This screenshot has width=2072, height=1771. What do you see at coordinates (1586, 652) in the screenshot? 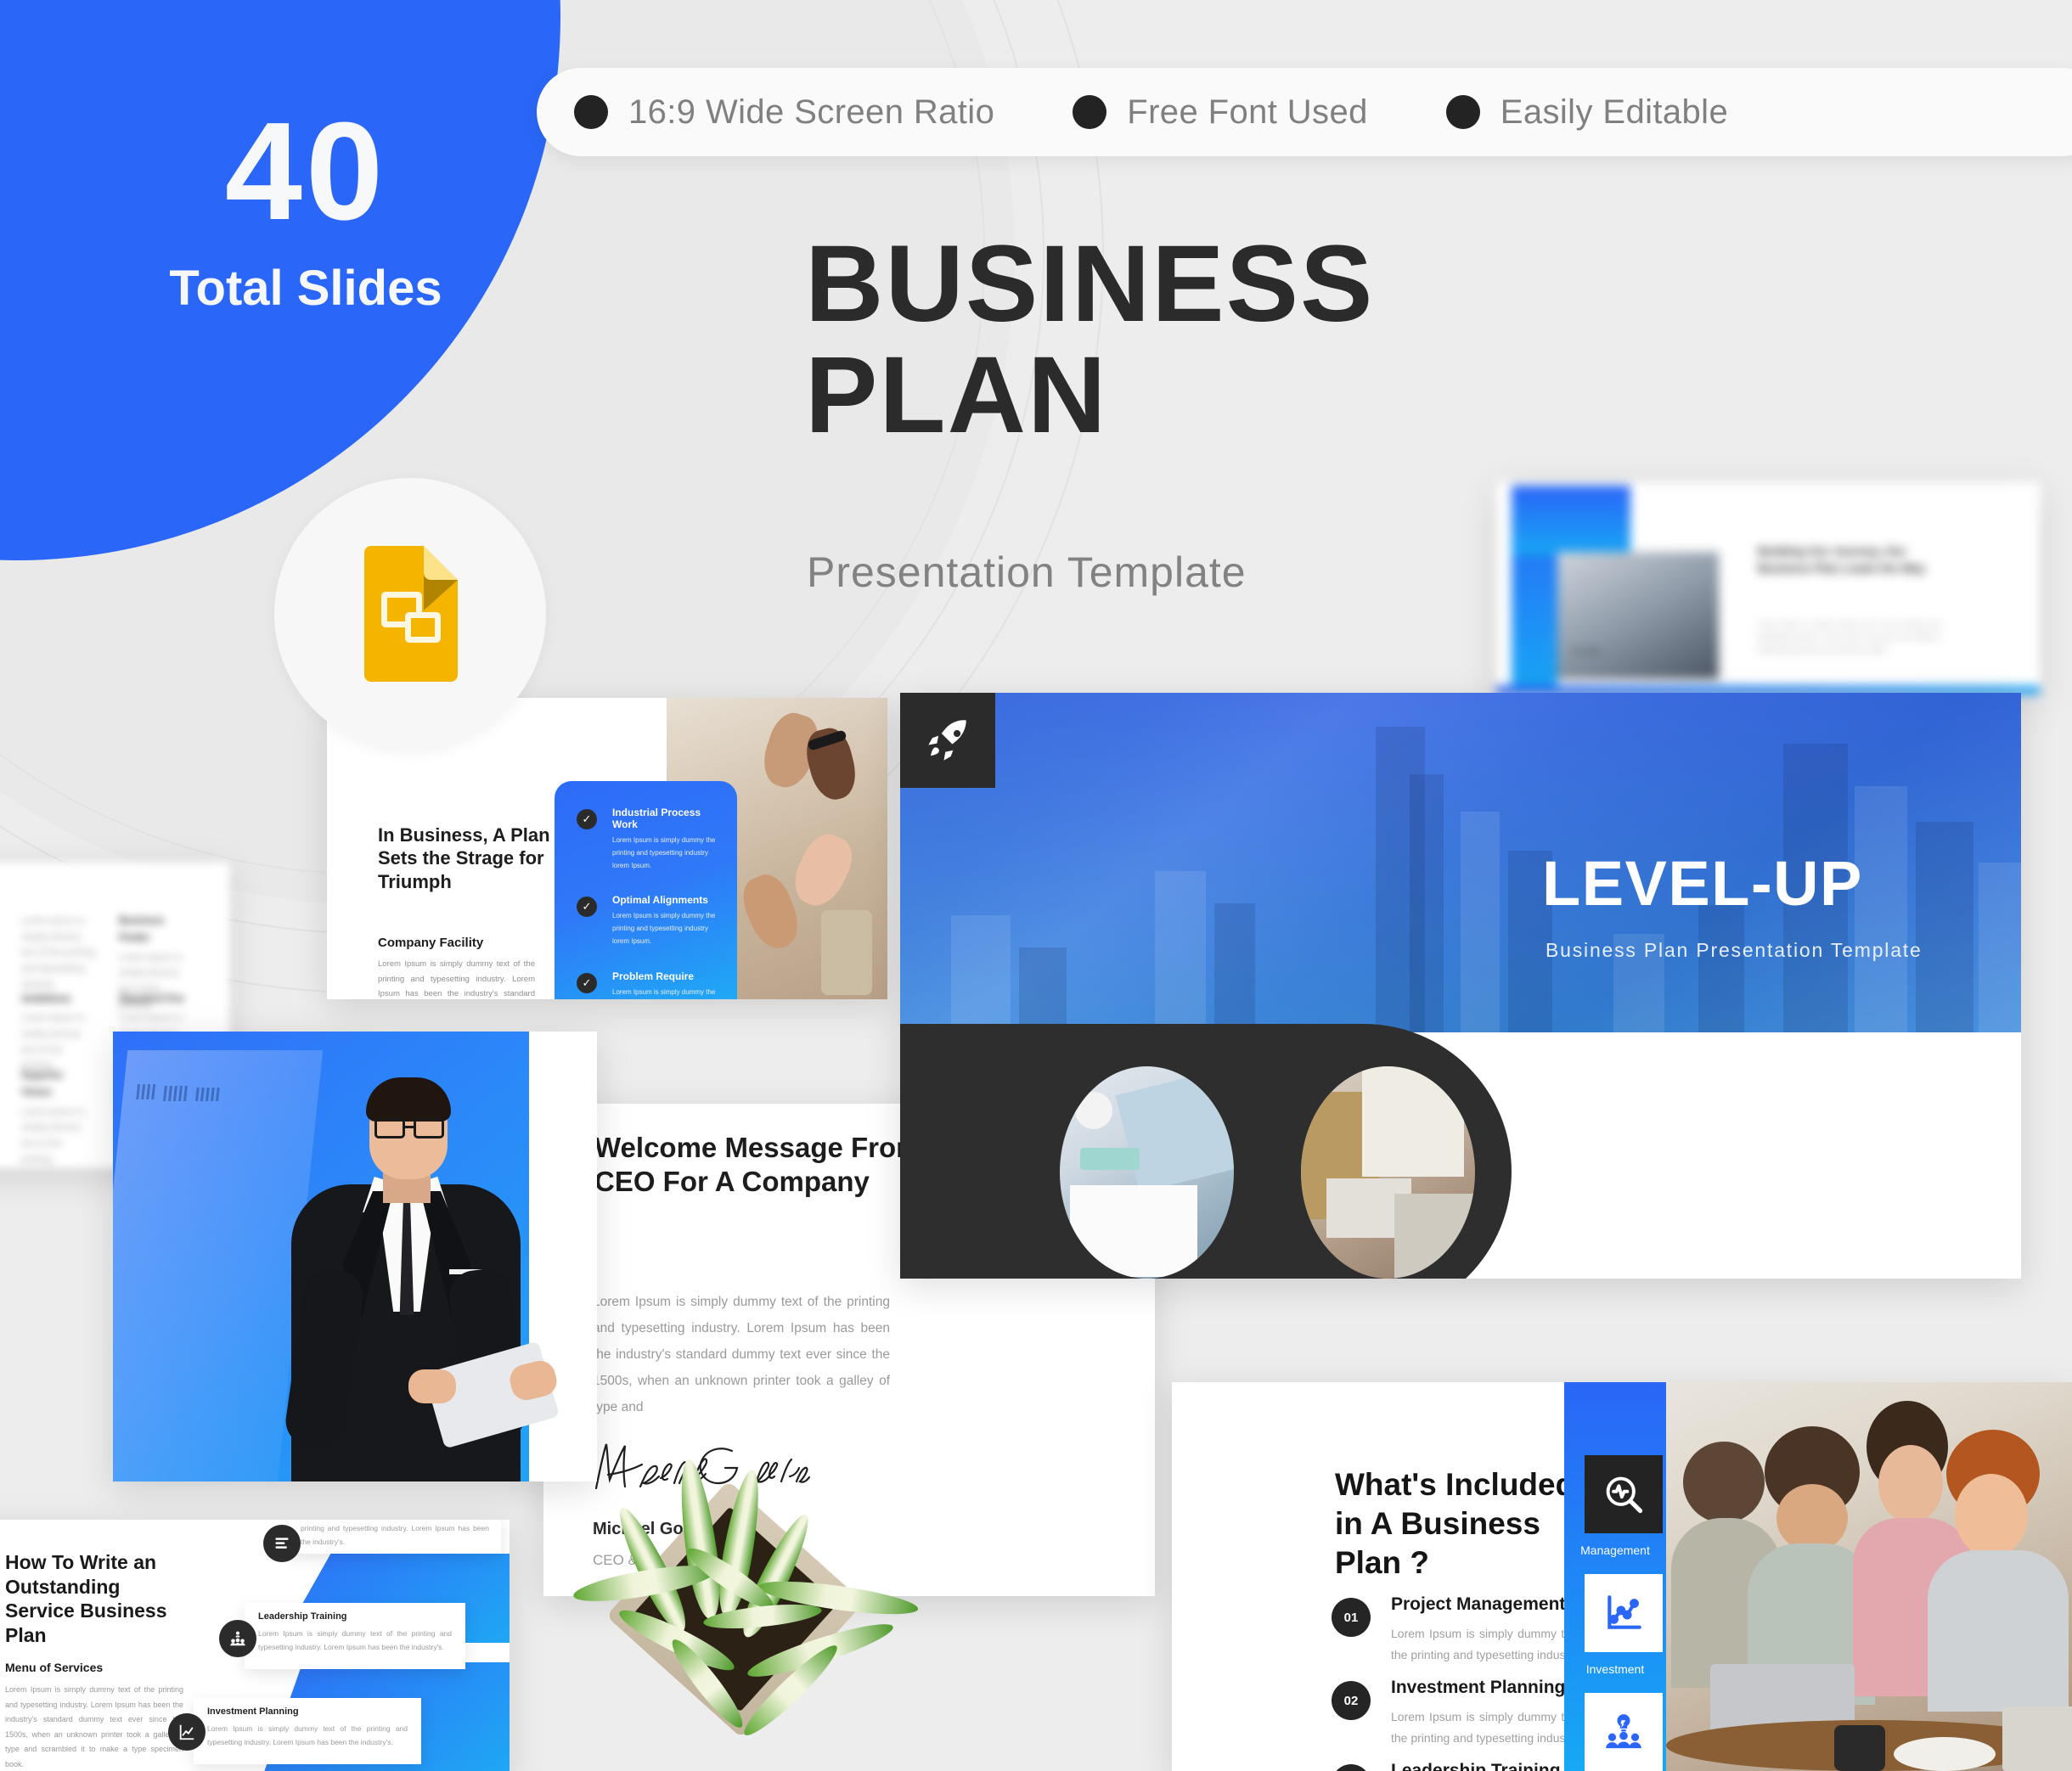
I see `photo-caption: Our Vision` at bounding box center [1586, 652].